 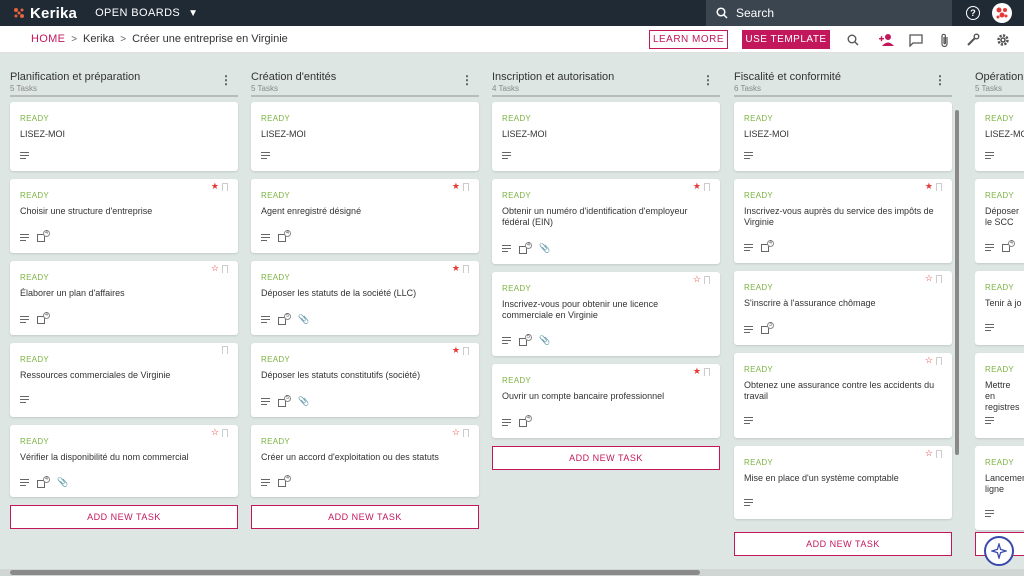 What do you see at coordinates (887, 40) in the screenshot?
I see `add-user-icon` at bounding box center [887, 40].